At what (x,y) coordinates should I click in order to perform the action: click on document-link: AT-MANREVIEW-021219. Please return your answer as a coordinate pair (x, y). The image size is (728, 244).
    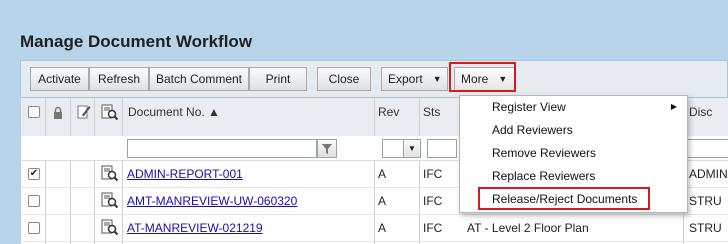
    Looking at the image, I should click on (195, 228).